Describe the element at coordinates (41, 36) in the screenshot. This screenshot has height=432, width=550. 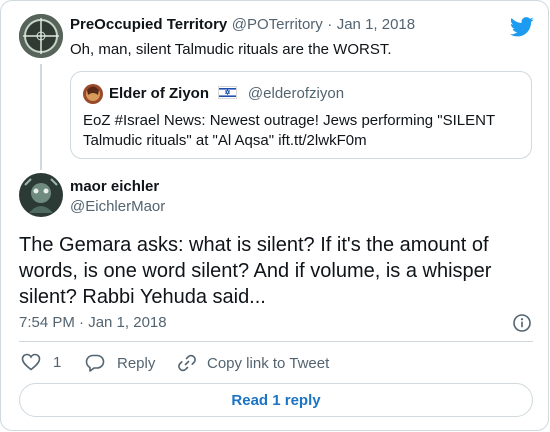
I see `avatar-poterritory` at that location.